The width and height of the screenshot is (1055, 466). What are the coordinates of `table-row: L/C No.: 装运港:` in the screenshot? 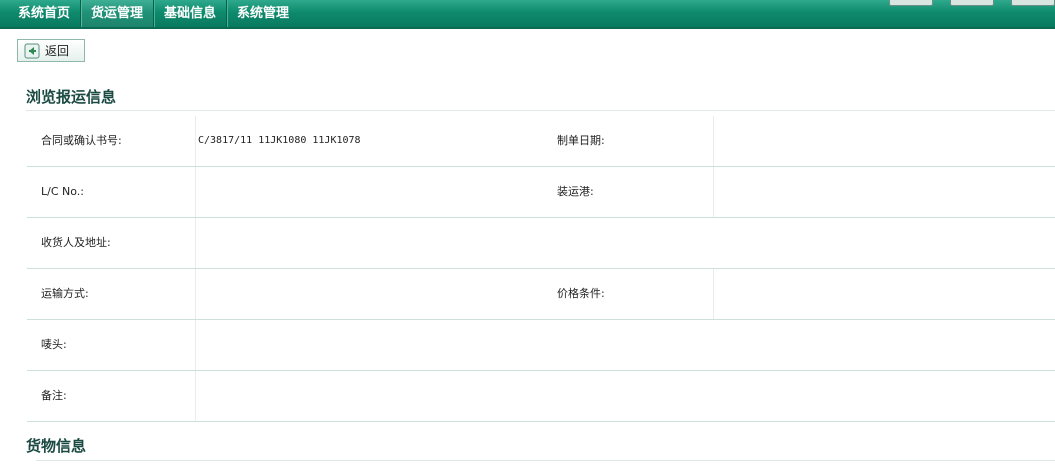 It's located at (541, 192).